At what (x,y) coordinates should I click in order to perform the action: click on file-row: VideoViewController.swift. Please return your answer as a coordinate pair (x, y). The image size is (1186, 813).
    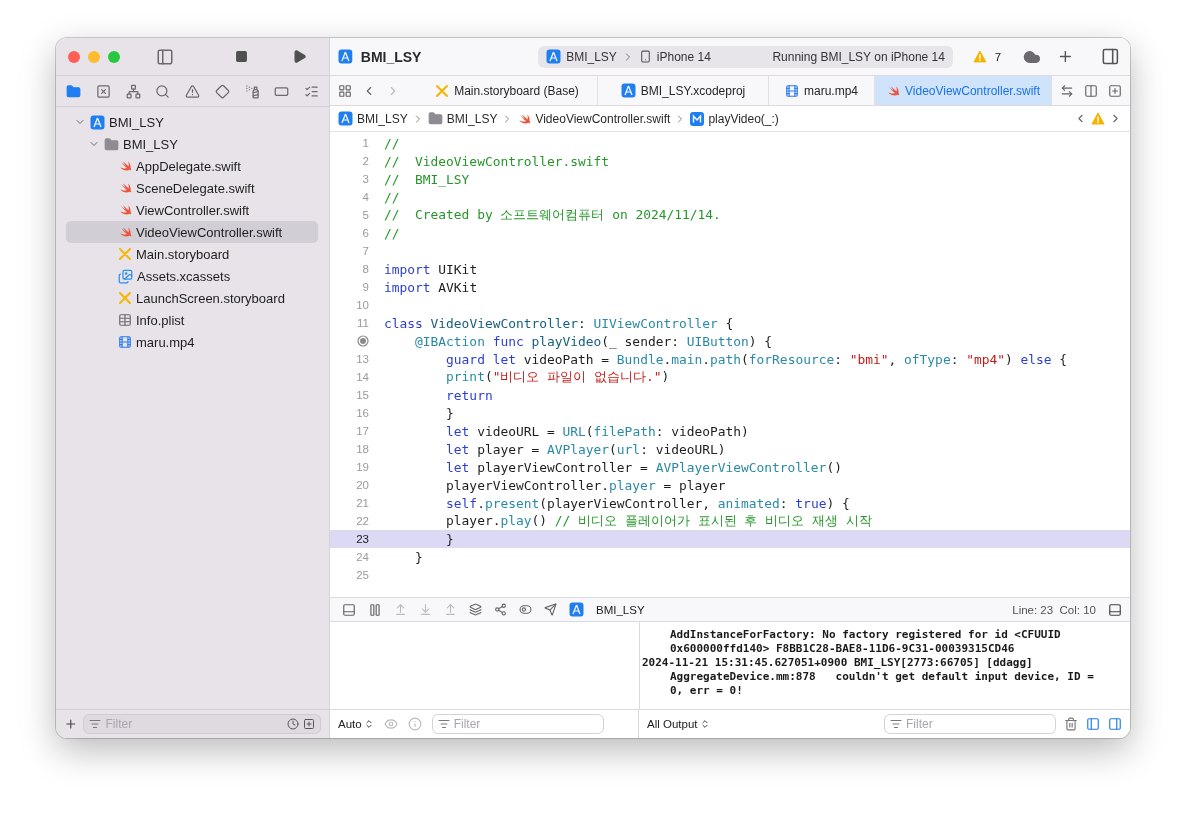
    Looking at the image, I should click on (192, 232).